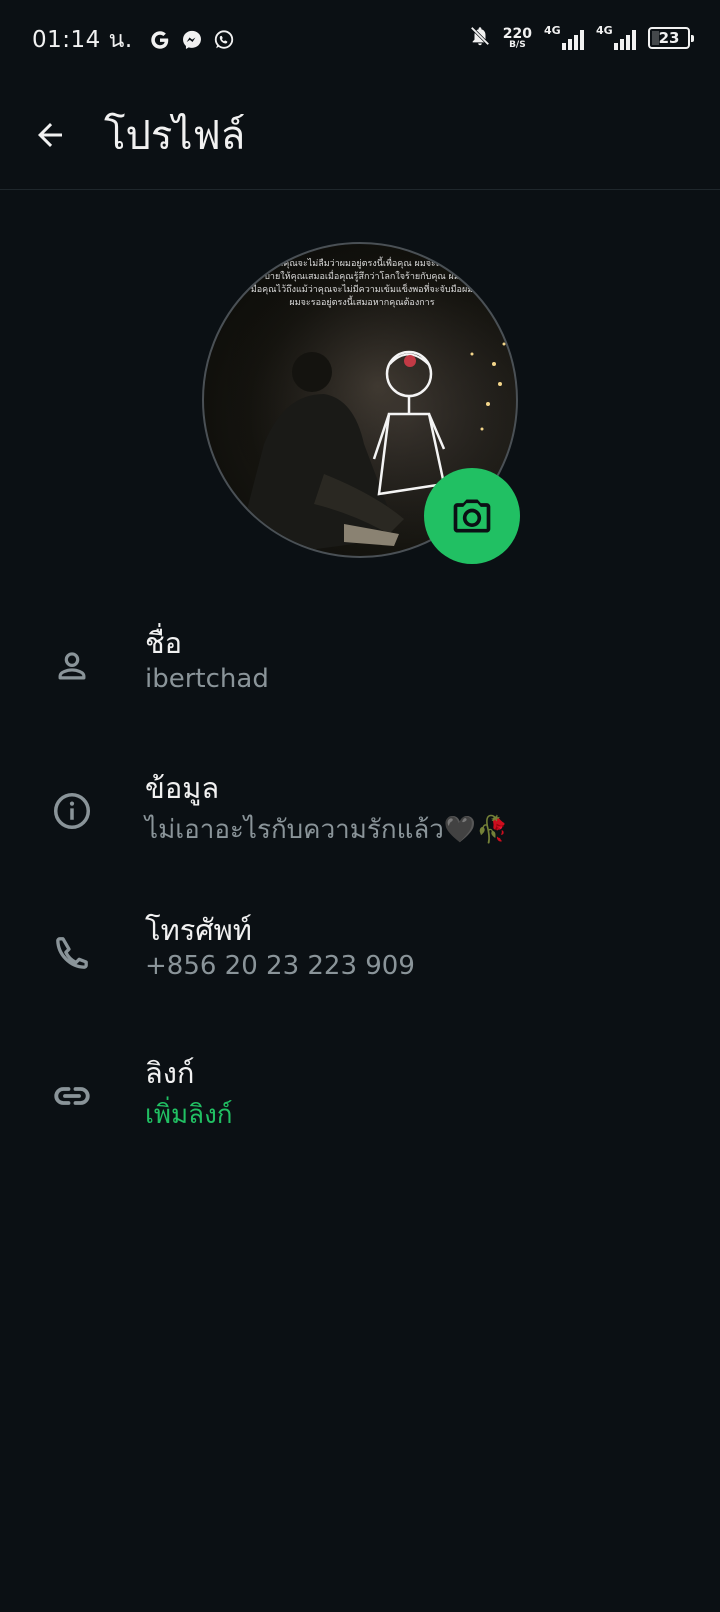 The image size is (720, 1612). What do you see at coordinates (564, 37) in the screenshot?
I see `signal-sim1-icon: 4G` at bounding box center [564, 37].